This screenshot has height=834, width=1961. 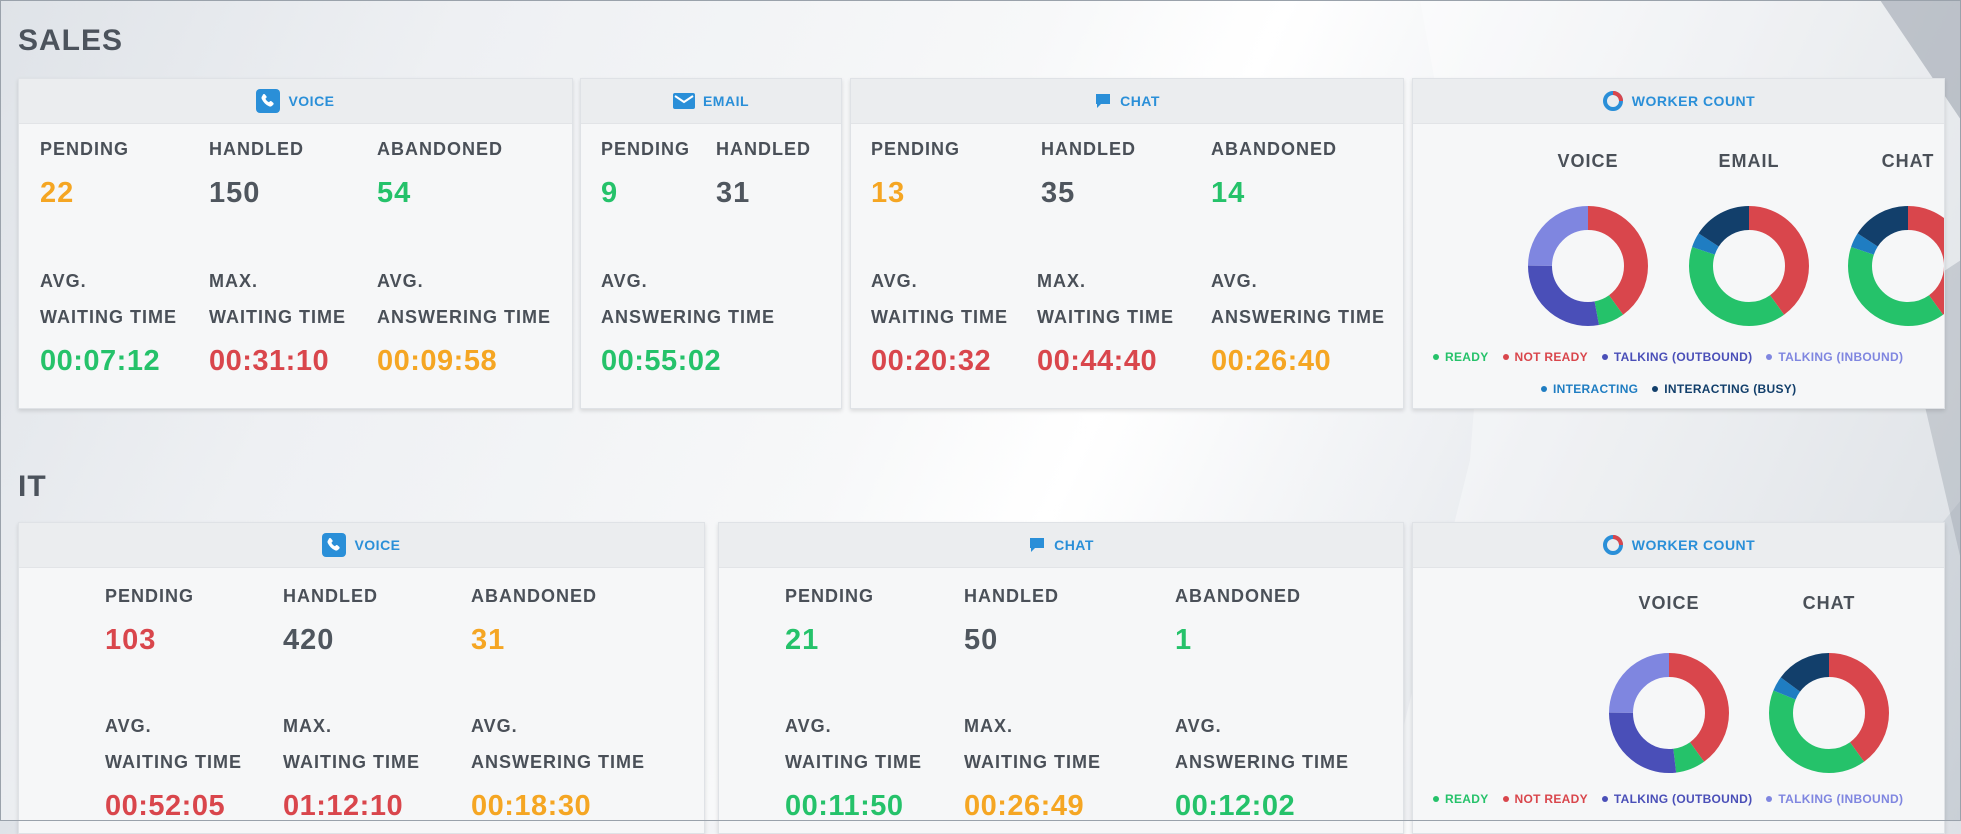 I want to click on legend-item-interacting: INTERACTING, so click(x=1589, y=389).